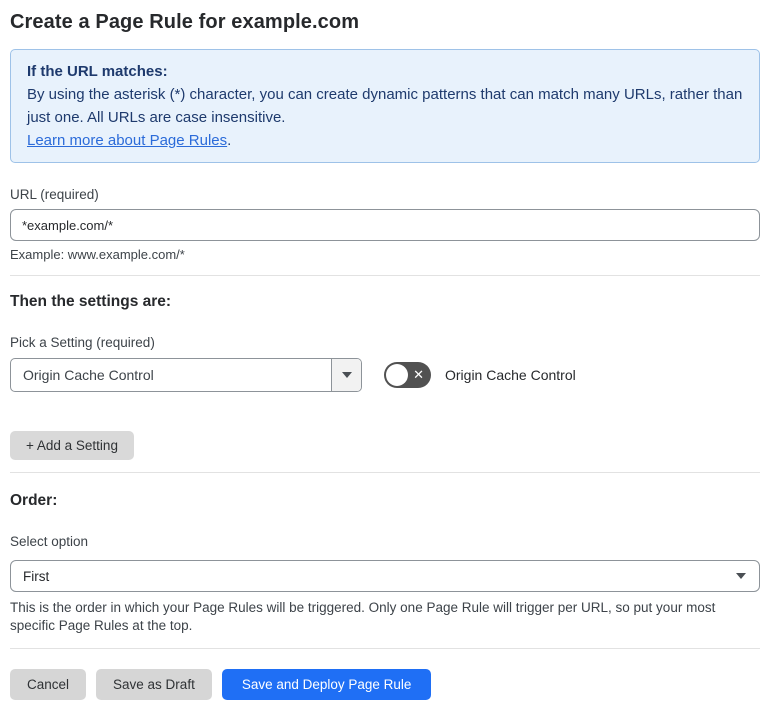 This screenshot has height=710, width=770. Describe the element at coordinates (154, 684) in the screenshot. I see `save-as-draft-button: Save as Draft` at that location.